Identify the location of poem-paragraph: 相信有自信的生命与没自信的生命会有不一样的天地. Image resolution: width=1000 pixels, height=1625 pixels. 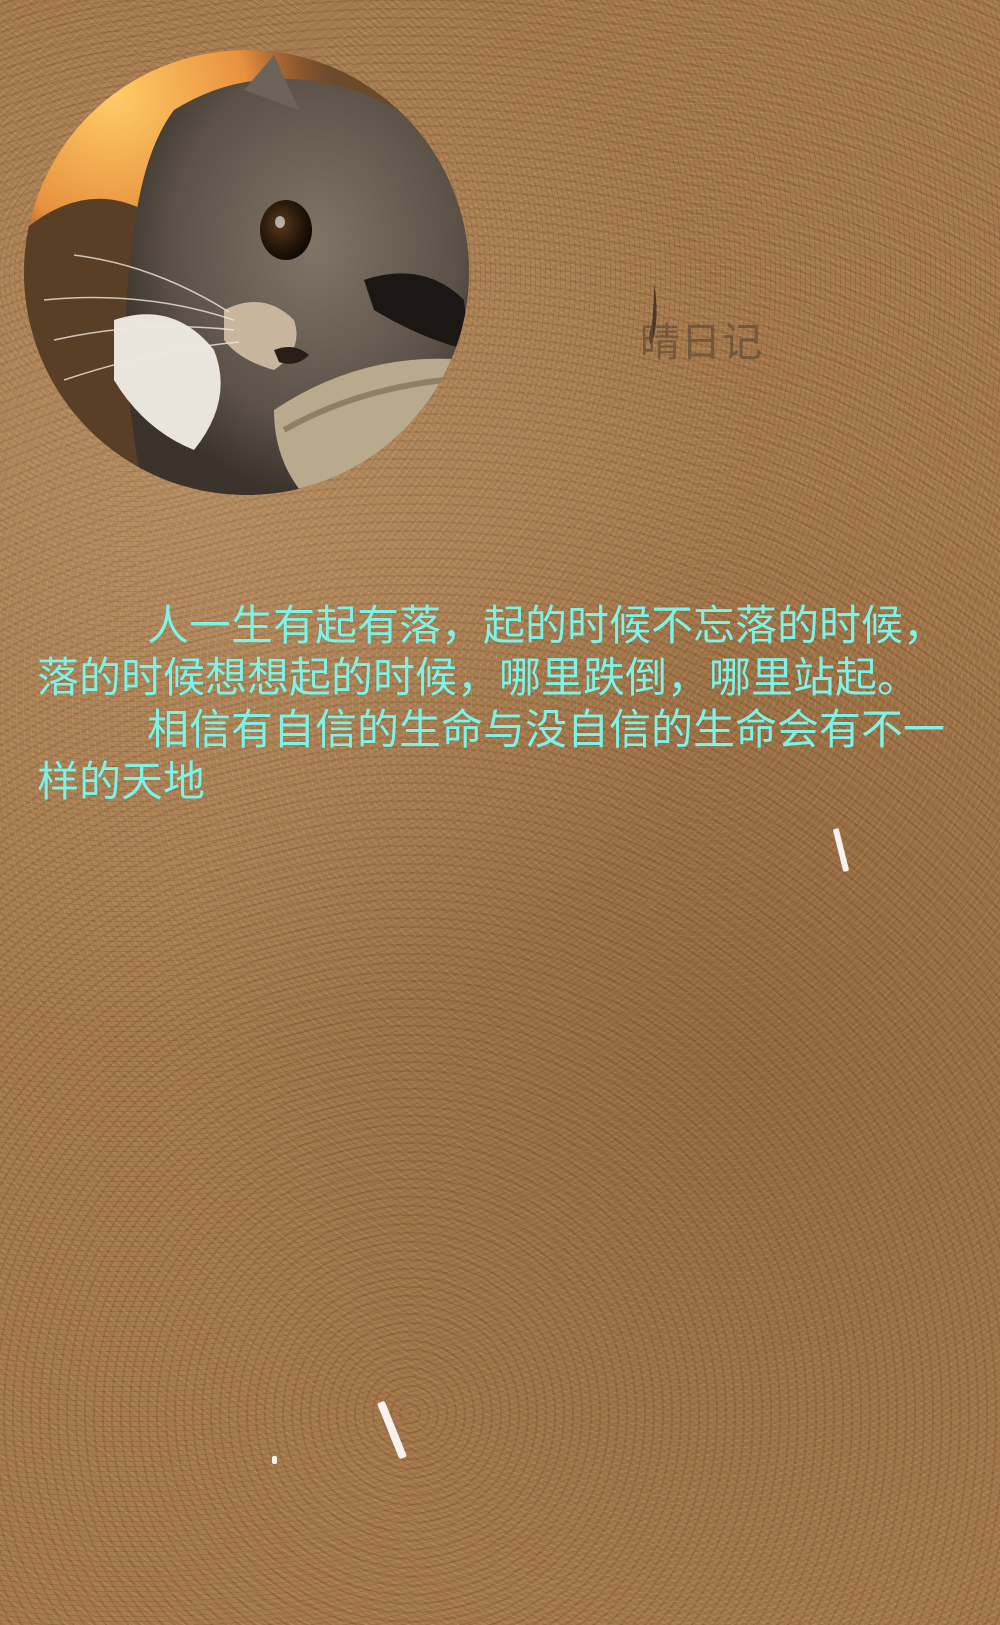
(491, 755).